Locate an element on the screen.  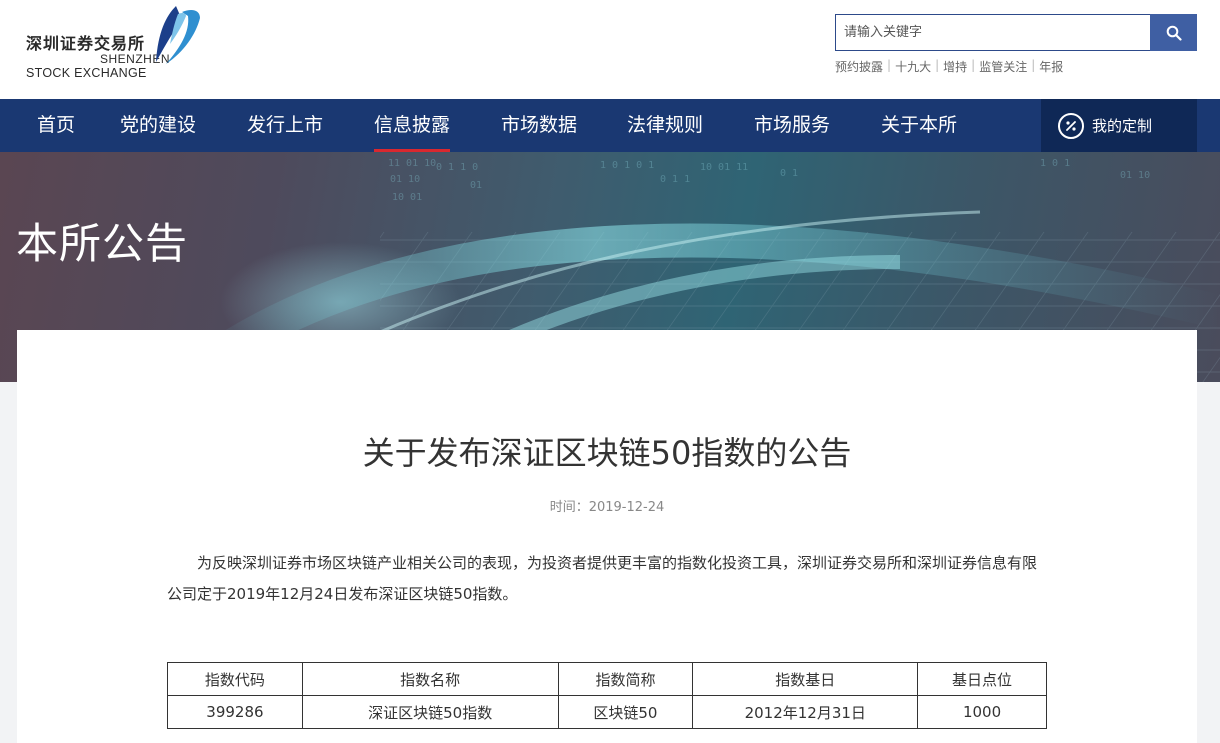
hotlink-item: 增持 is located at coordinates (955, 66).